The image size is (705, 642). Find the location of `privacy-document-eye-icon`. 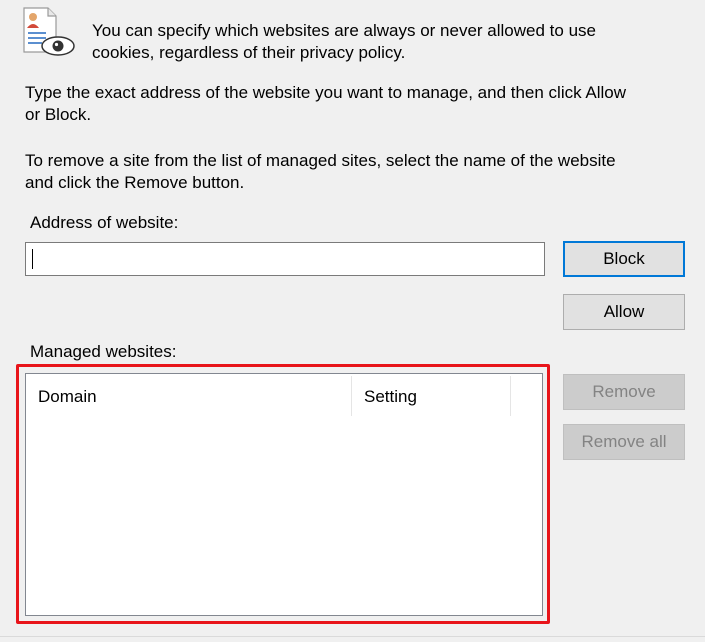

privacy-document-eye-icon is located at coordinates (49, 32).